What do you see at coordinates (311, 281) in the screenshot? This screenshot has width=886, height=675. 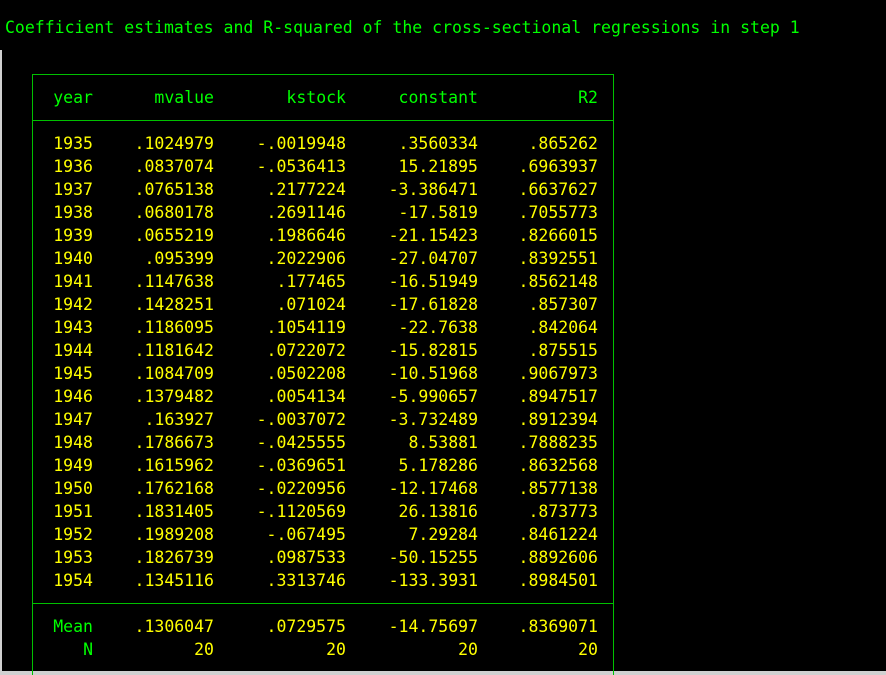 I see `kstock-cell: .177465` at bounding box center [311, 281].